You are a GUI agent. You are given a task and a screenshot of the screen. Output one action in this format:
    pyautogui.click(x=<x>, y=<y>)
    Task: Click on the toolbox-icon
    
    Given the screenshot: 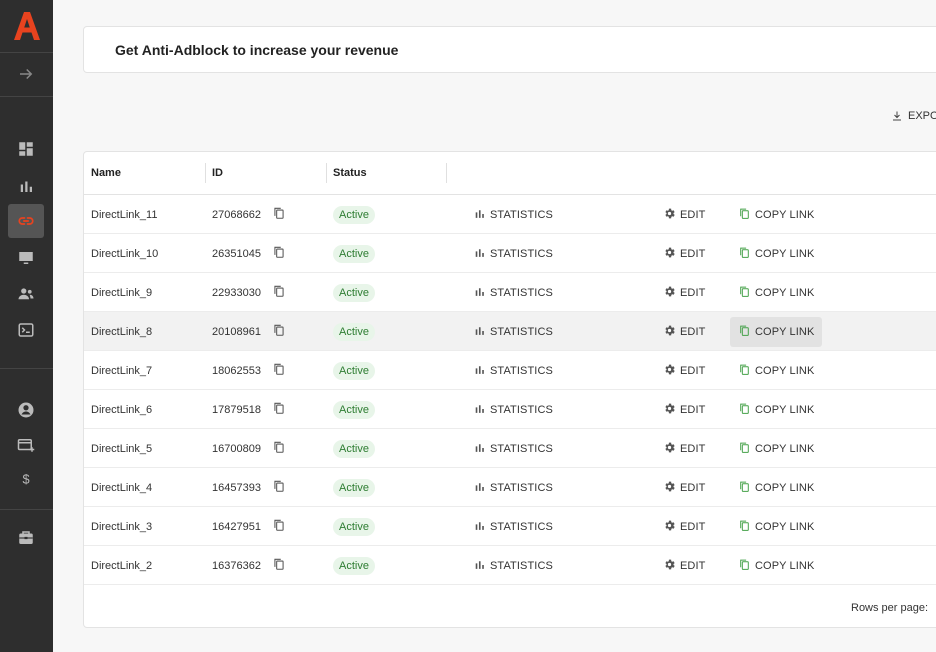 What is the action you would take?
    pyautogui.click(x=26, y=538)
    